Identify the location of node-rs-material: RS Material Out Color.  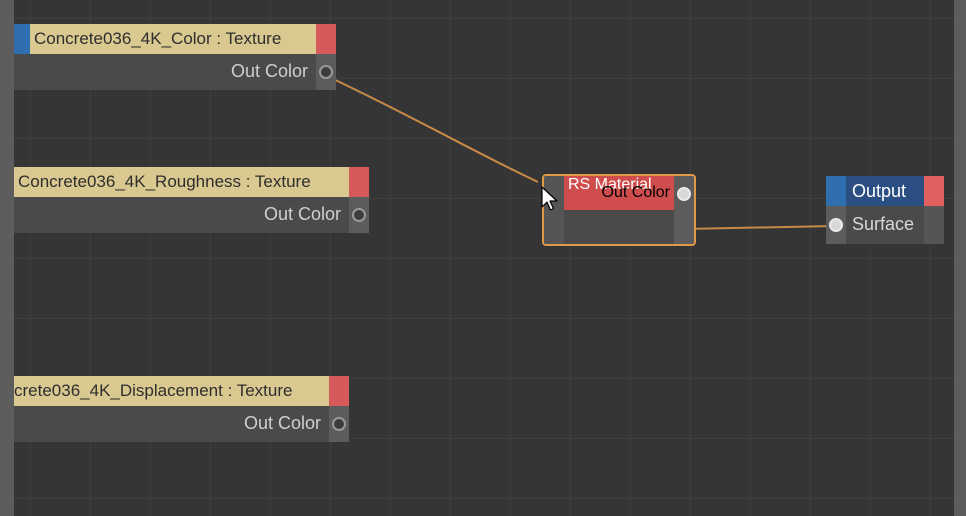
(619, 210).